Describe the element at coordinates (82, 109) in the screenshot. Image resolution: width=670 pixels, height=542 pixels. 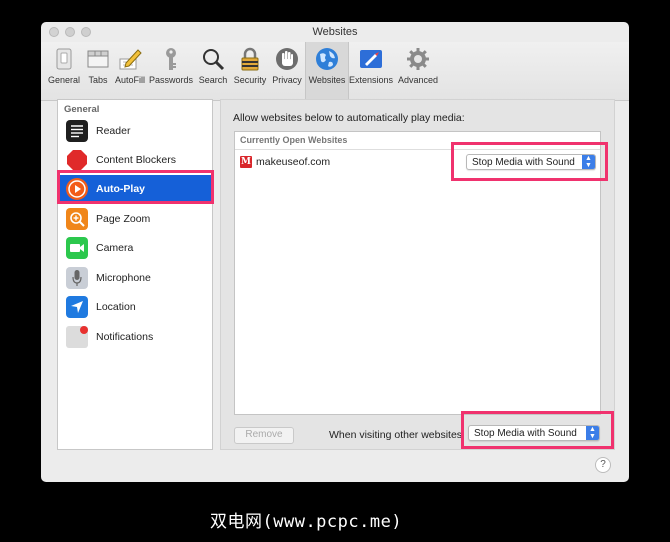
I see `sidebar-header: General` at that location.